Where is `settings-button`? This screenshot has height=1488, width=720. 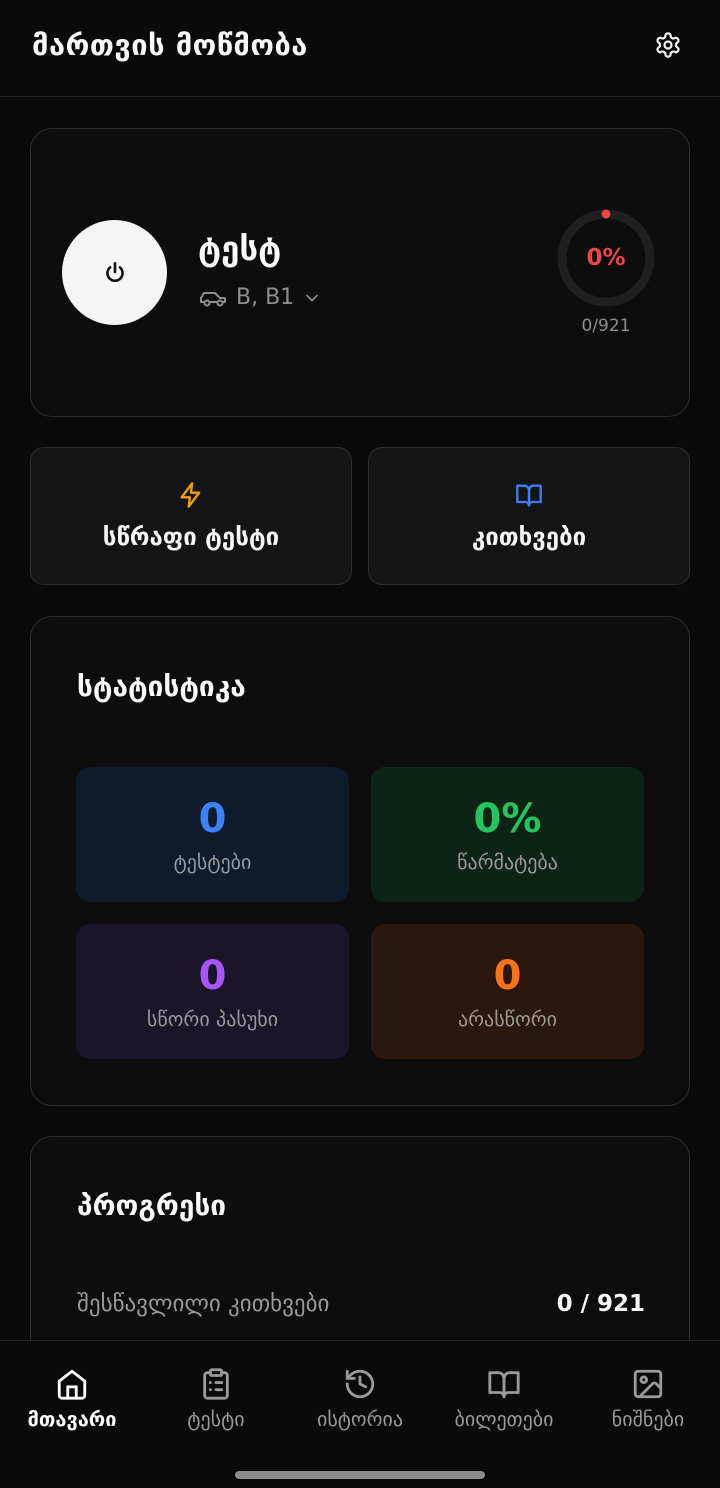 settings-button is located at coordinates (668, 45).